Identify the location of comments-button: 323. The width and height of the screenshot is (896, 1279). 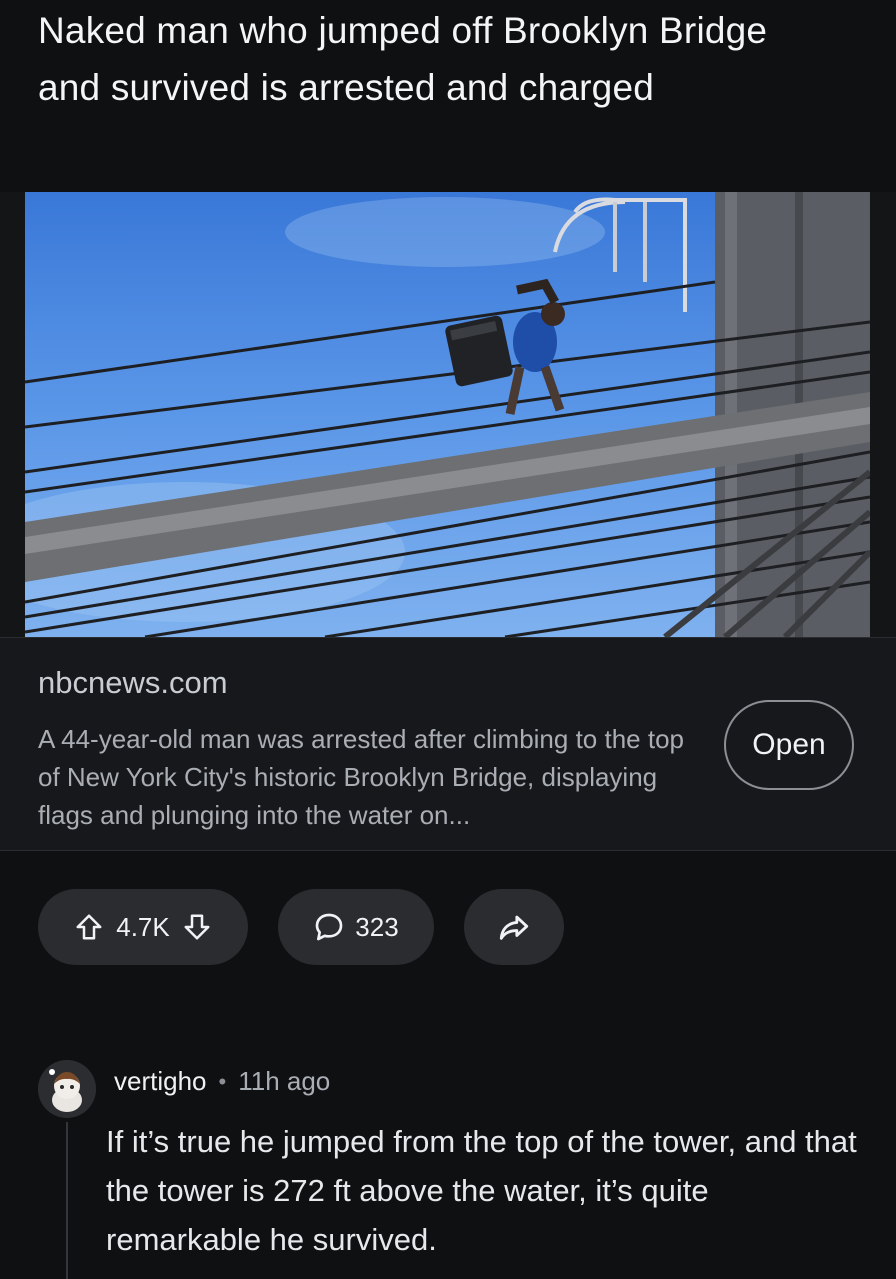
(356, 927).